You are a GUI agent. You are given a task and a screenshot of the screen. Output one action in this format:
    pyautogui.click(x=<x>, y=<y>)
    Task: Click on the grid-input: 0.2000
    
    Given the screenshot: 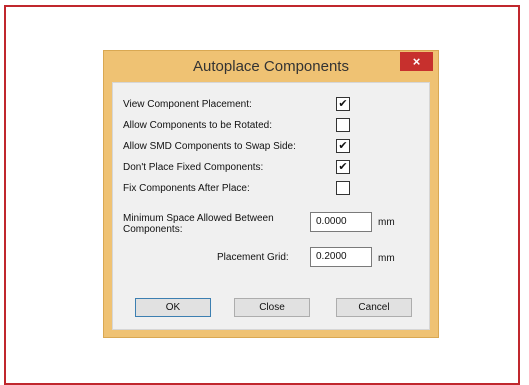 What is the action you would take?
    pyautogui.click(x=341, y=257)
    